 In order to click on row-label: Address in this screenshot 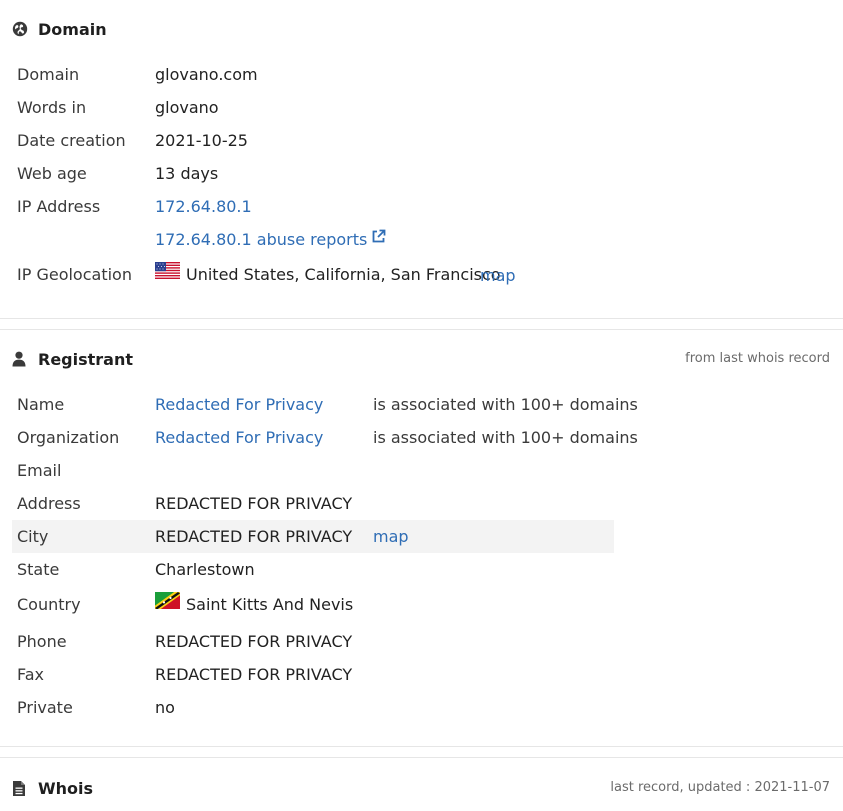, I will do `click(49, 503)`.